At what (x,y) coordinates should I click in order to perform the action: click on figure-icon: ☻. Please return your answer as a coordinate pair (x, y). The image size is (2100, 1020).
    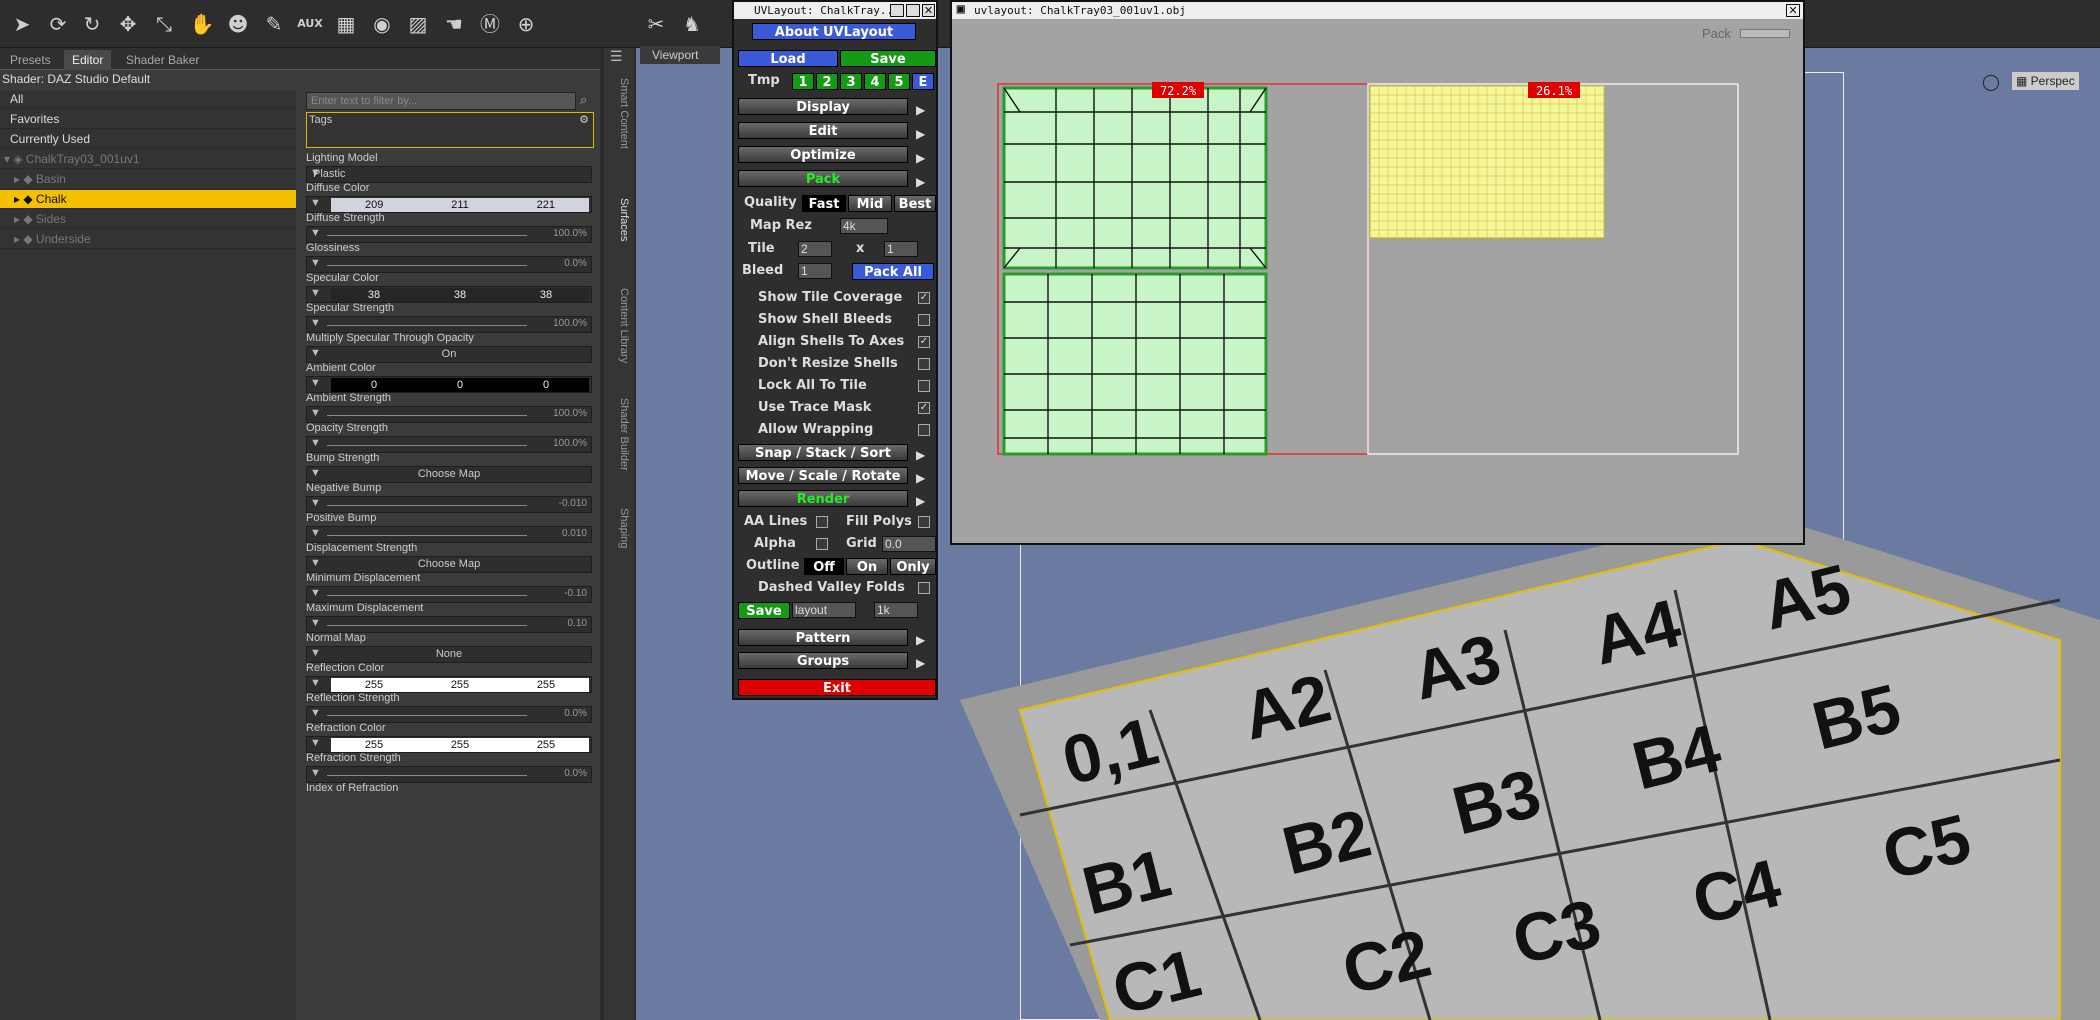
    Looking at the image, I should click on (238, 24).